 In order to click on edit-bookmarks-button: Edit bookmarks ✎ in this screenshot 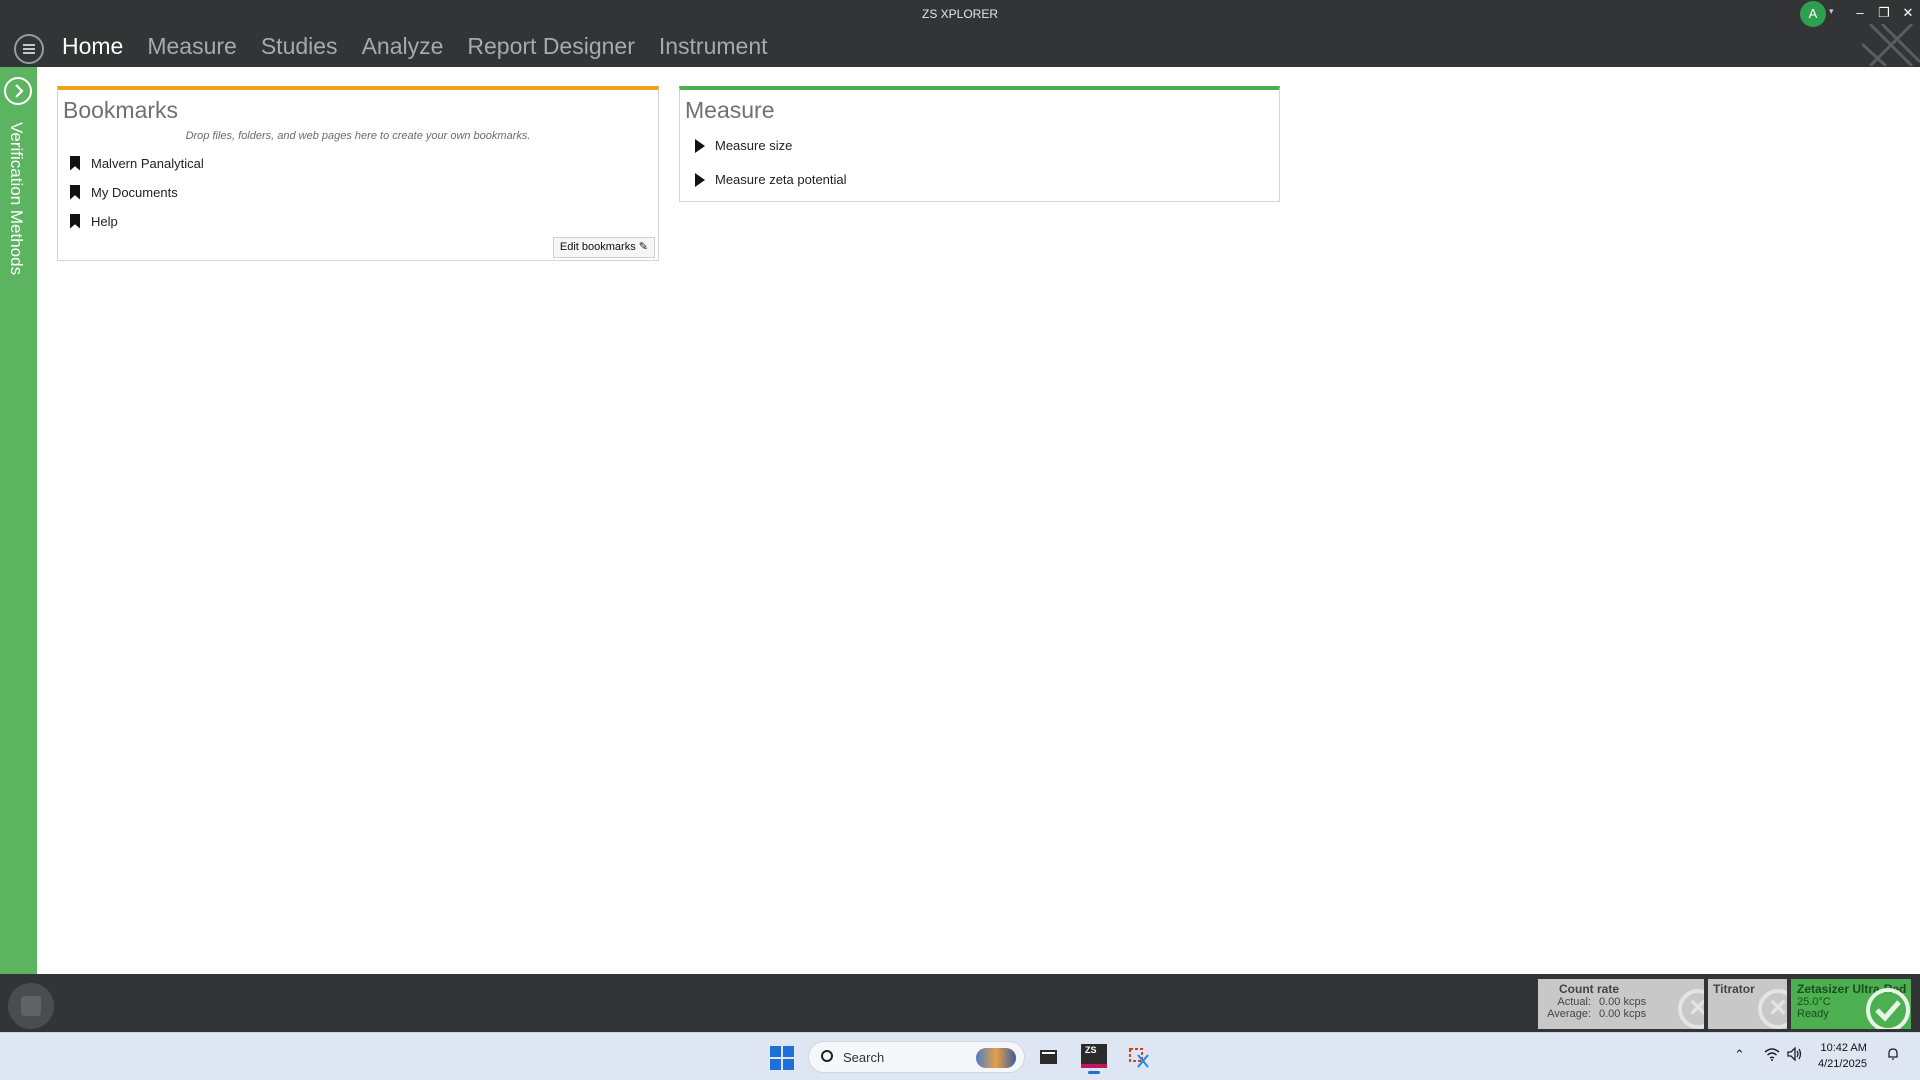, I will do `click(603, 247)`.